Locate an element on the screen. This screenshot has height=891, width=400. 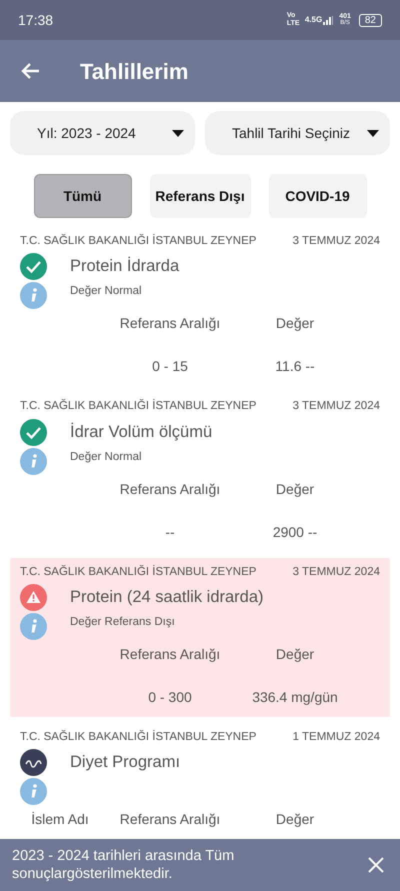
table-cell-text: 0 - 300 is located at coordinates (170, 697).